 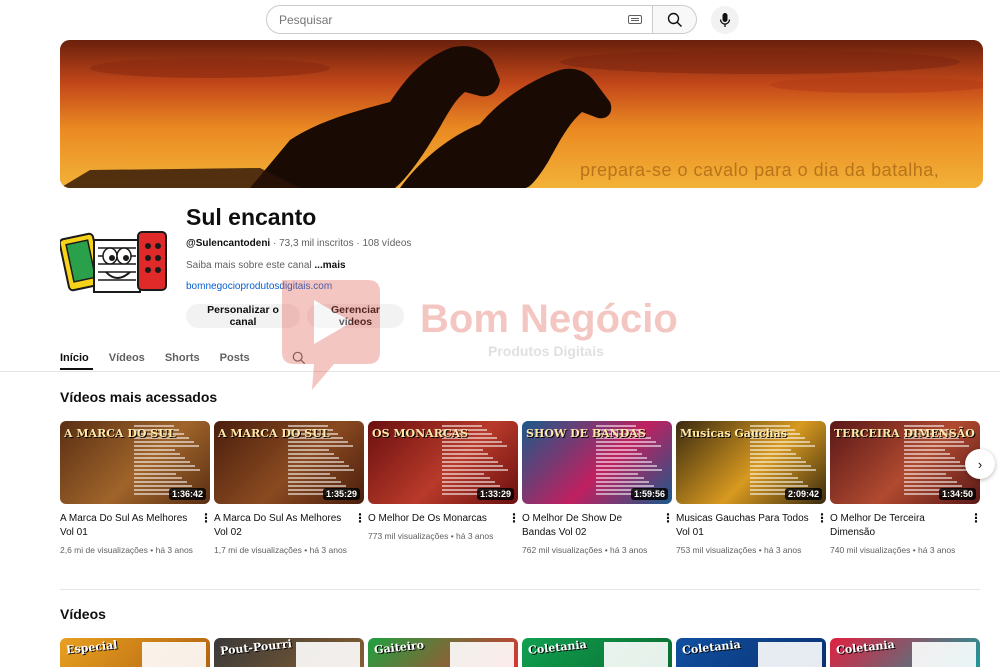 I want to click on search-button, so click(x=675, y=19).